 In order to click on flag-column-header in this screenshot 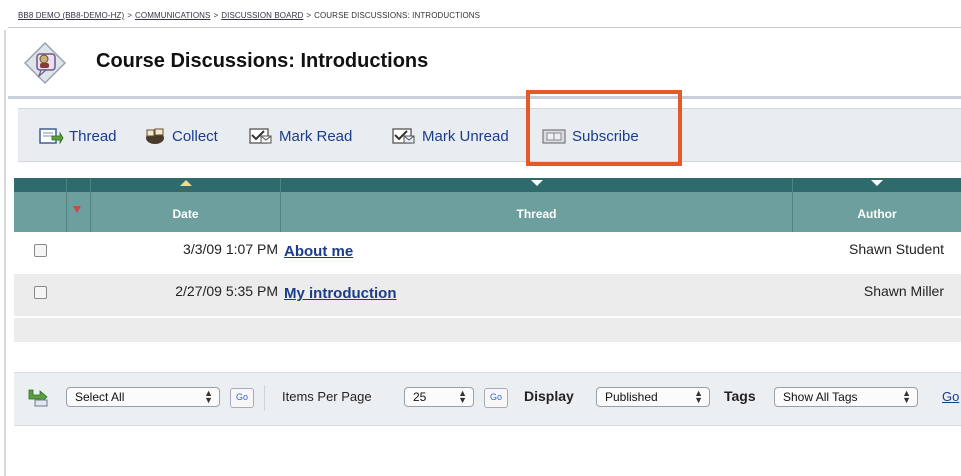, I will do `click(76, 205)`.